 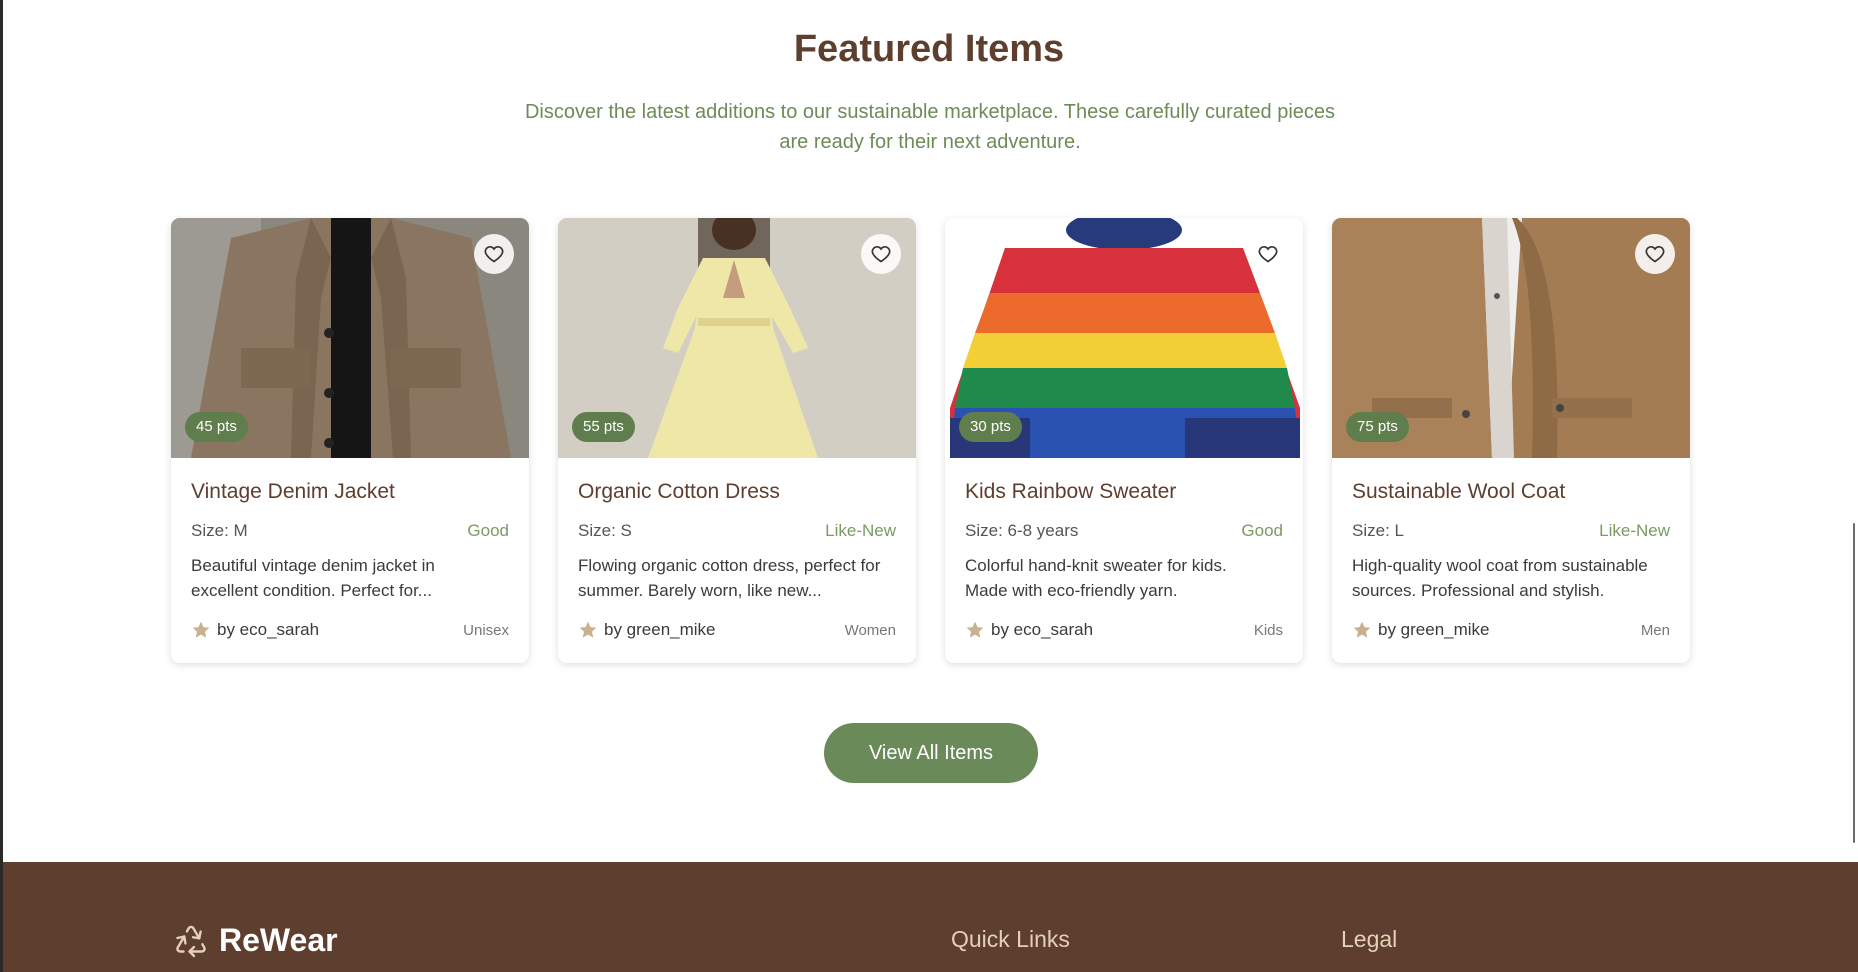 I want to click on item-title: Kids Rainbow Sweater, so click(x=1124, y=492).